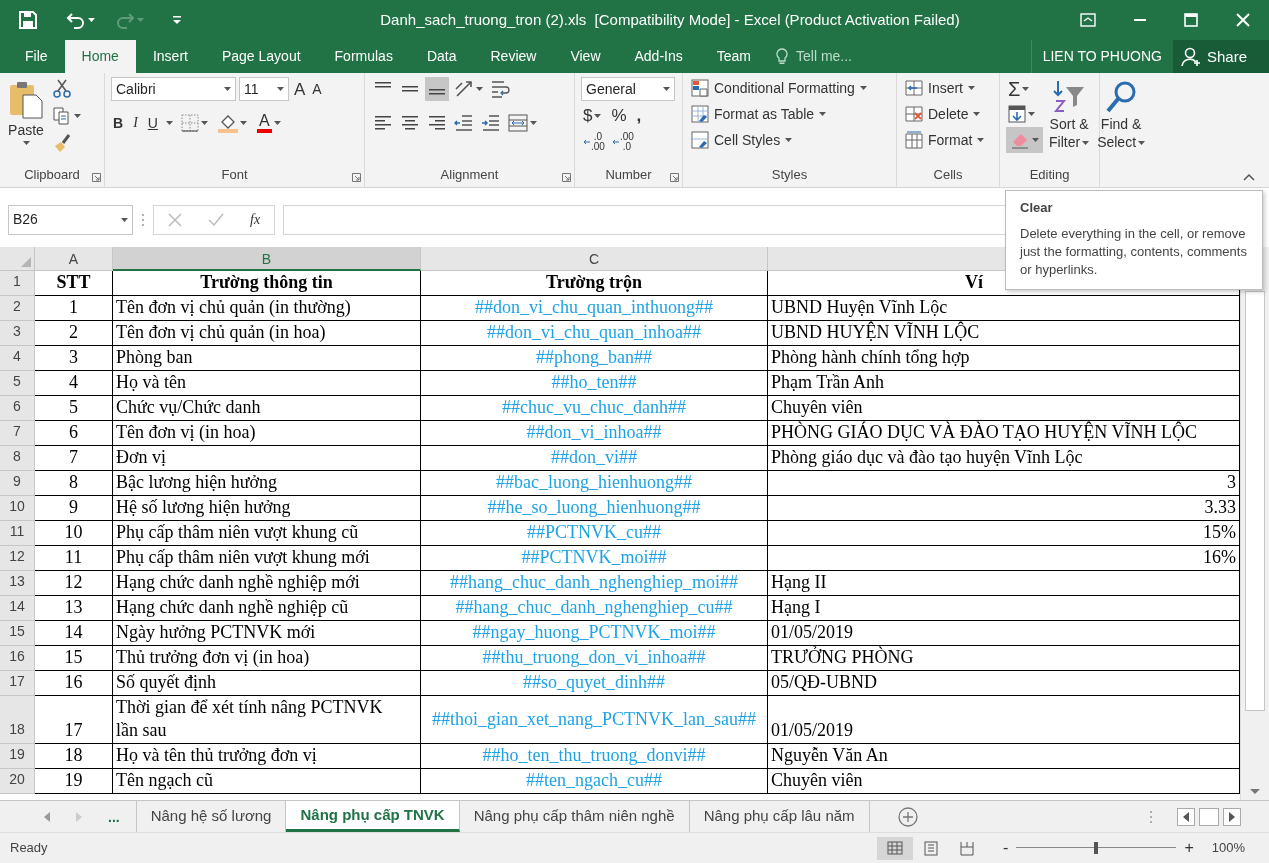 The width and height of the screenshot is (1269, 863). Describe the element at coordinates (1006, 848) in the screenshot. I see `zoom-out-button: -` at that location.